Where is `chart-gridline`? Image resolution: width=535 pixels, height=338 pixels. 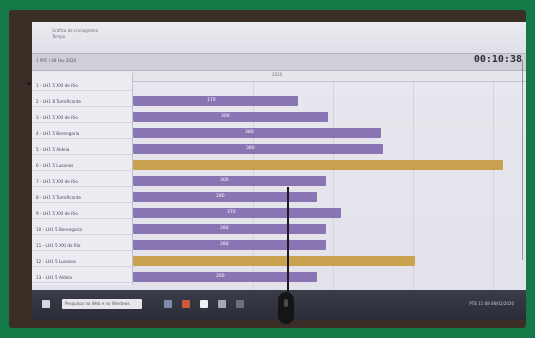 chart-gridline is located at coordinates (493, 186).